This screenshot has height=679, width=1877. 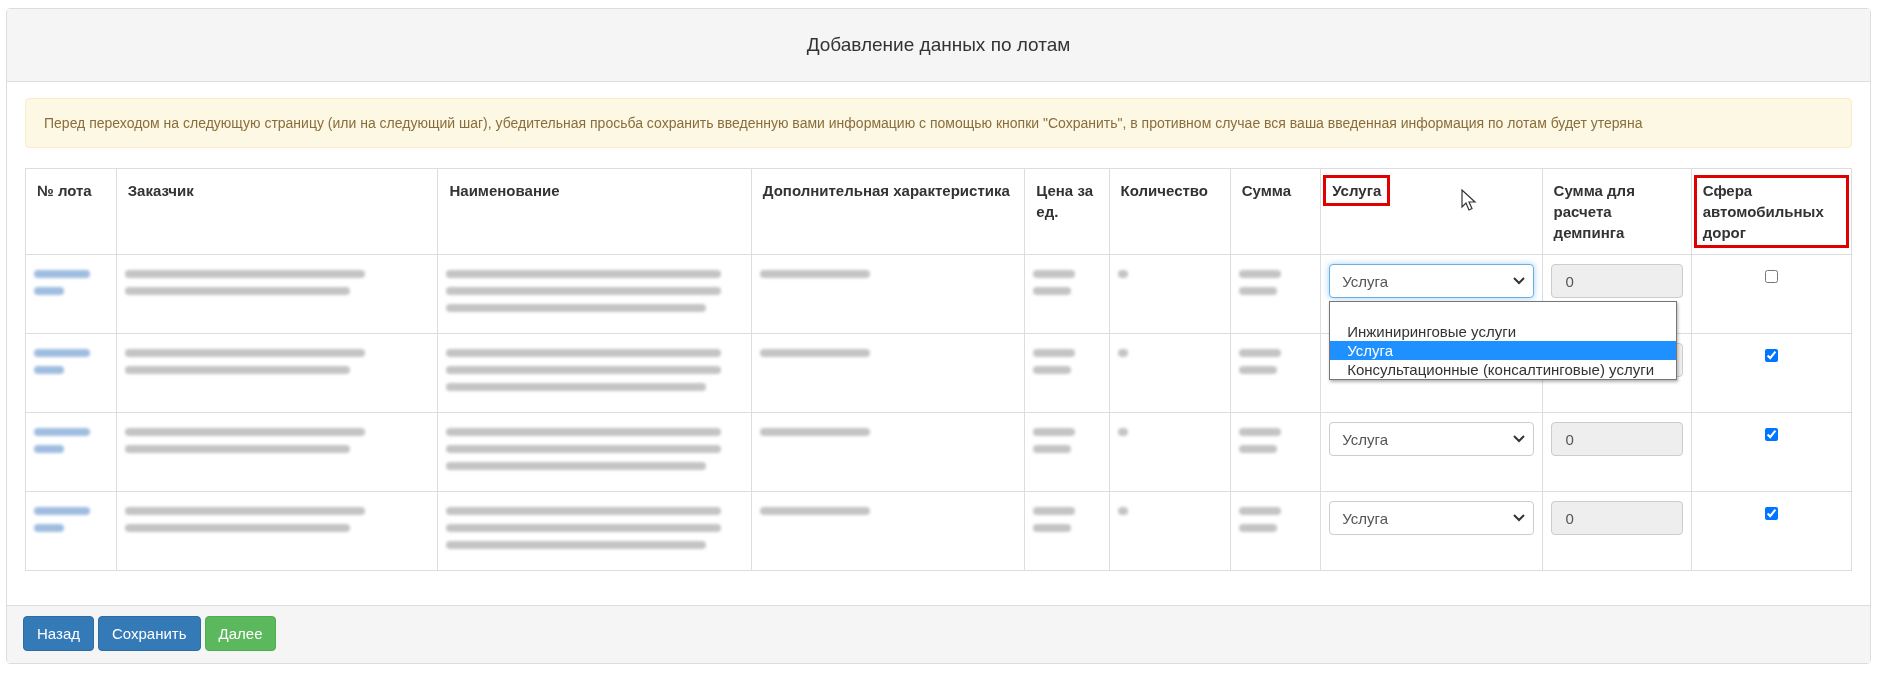 I want to click on column-label: № лота, so click(x=64, y=191).